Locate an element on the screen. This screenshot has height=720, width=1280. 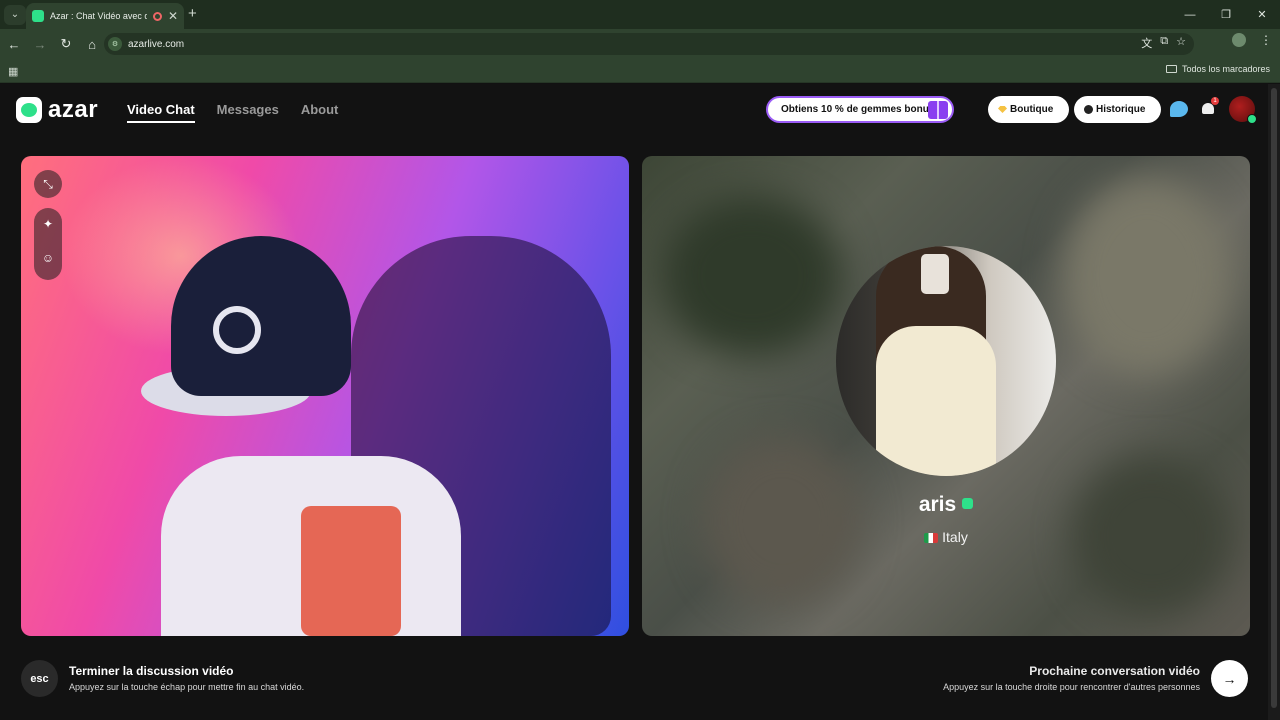
all-bookmarks-button: Todos los marcadores is located at coordinates (1217, 69).